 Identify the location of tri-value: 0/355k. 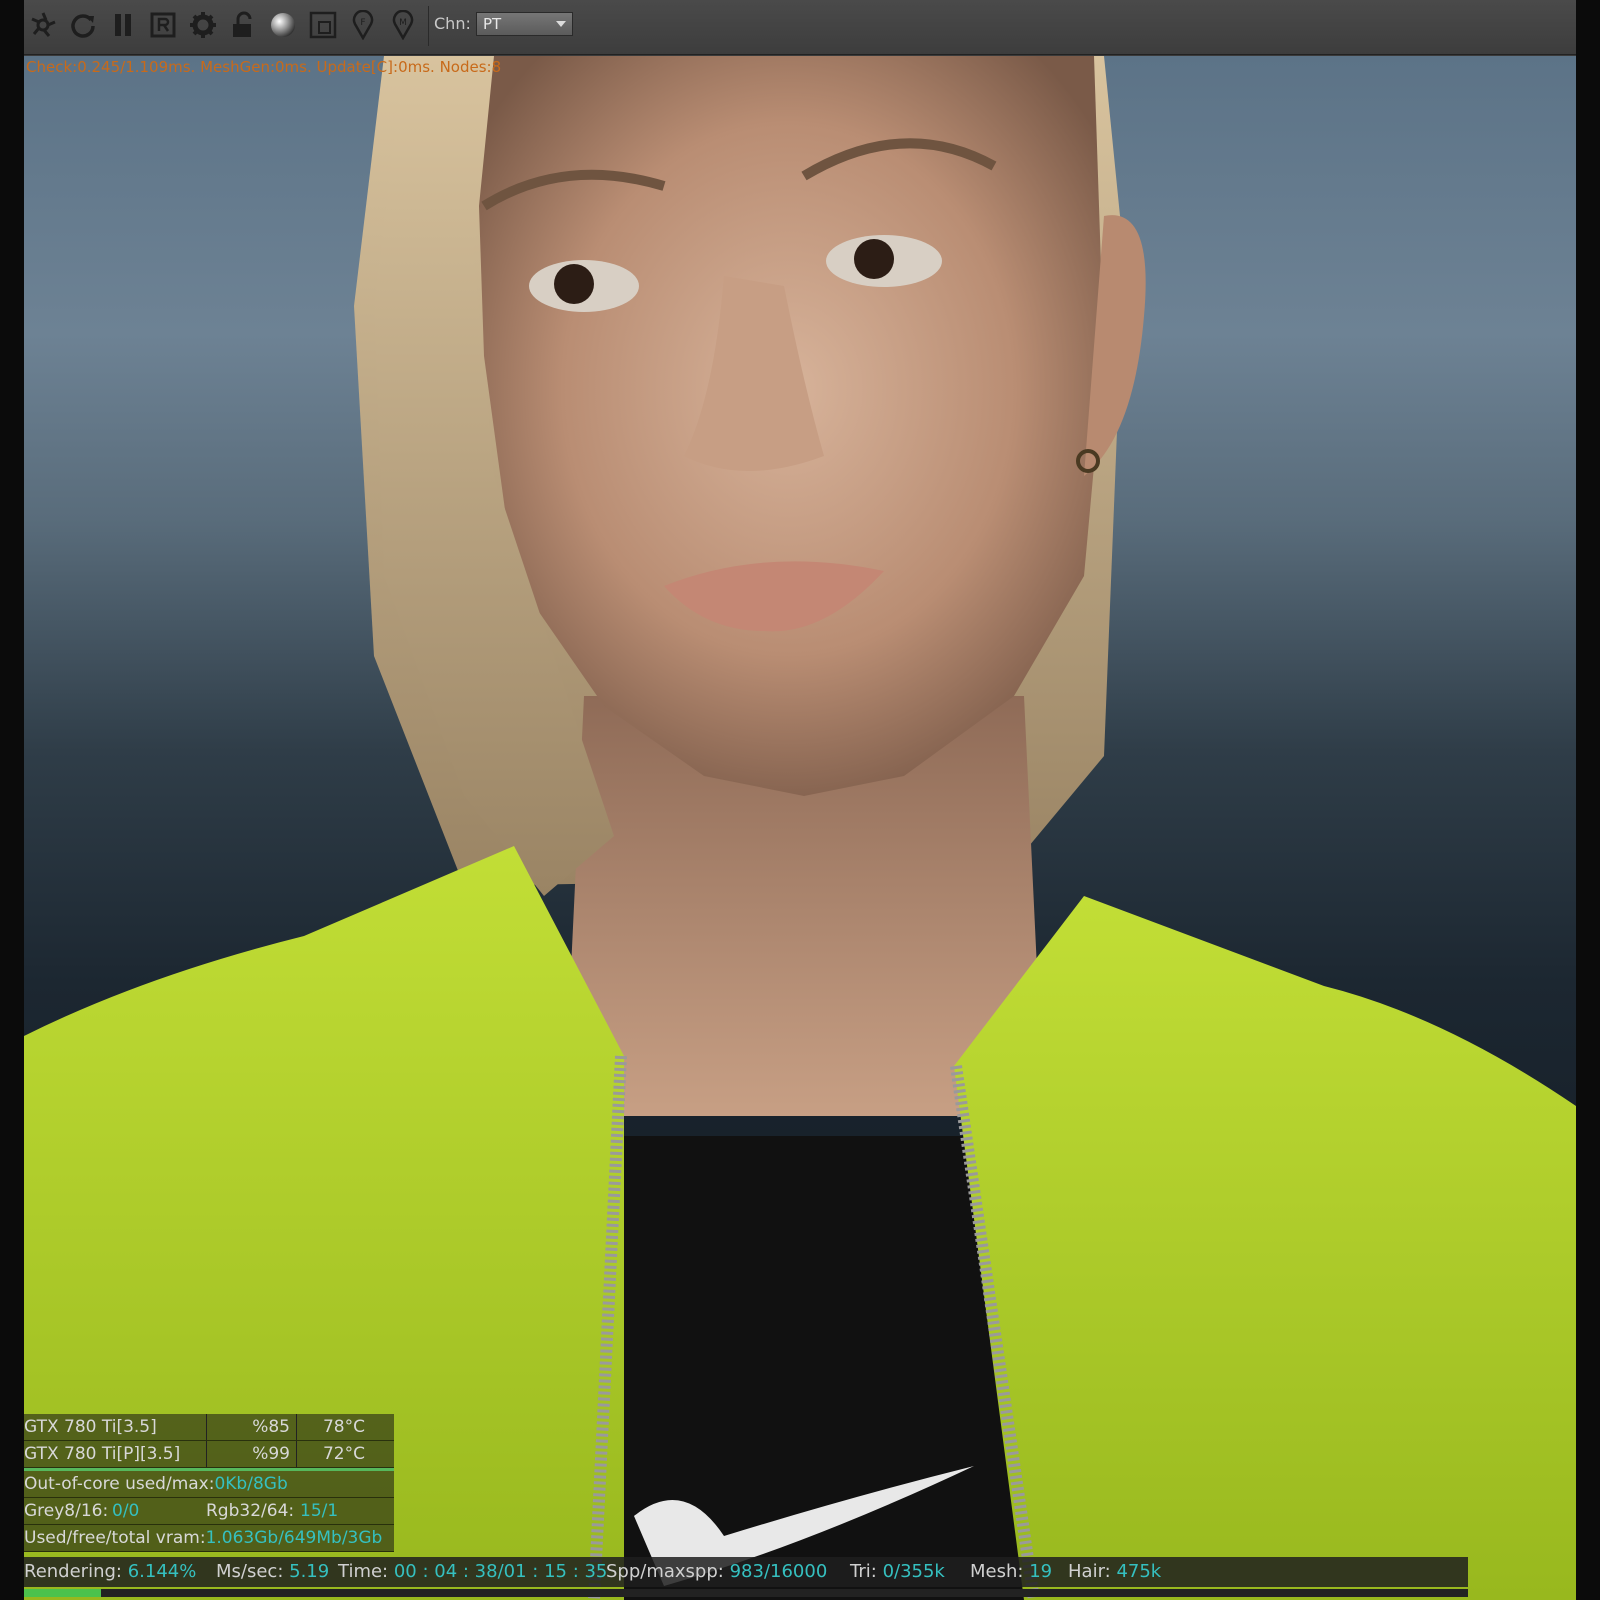
(913, 1571).